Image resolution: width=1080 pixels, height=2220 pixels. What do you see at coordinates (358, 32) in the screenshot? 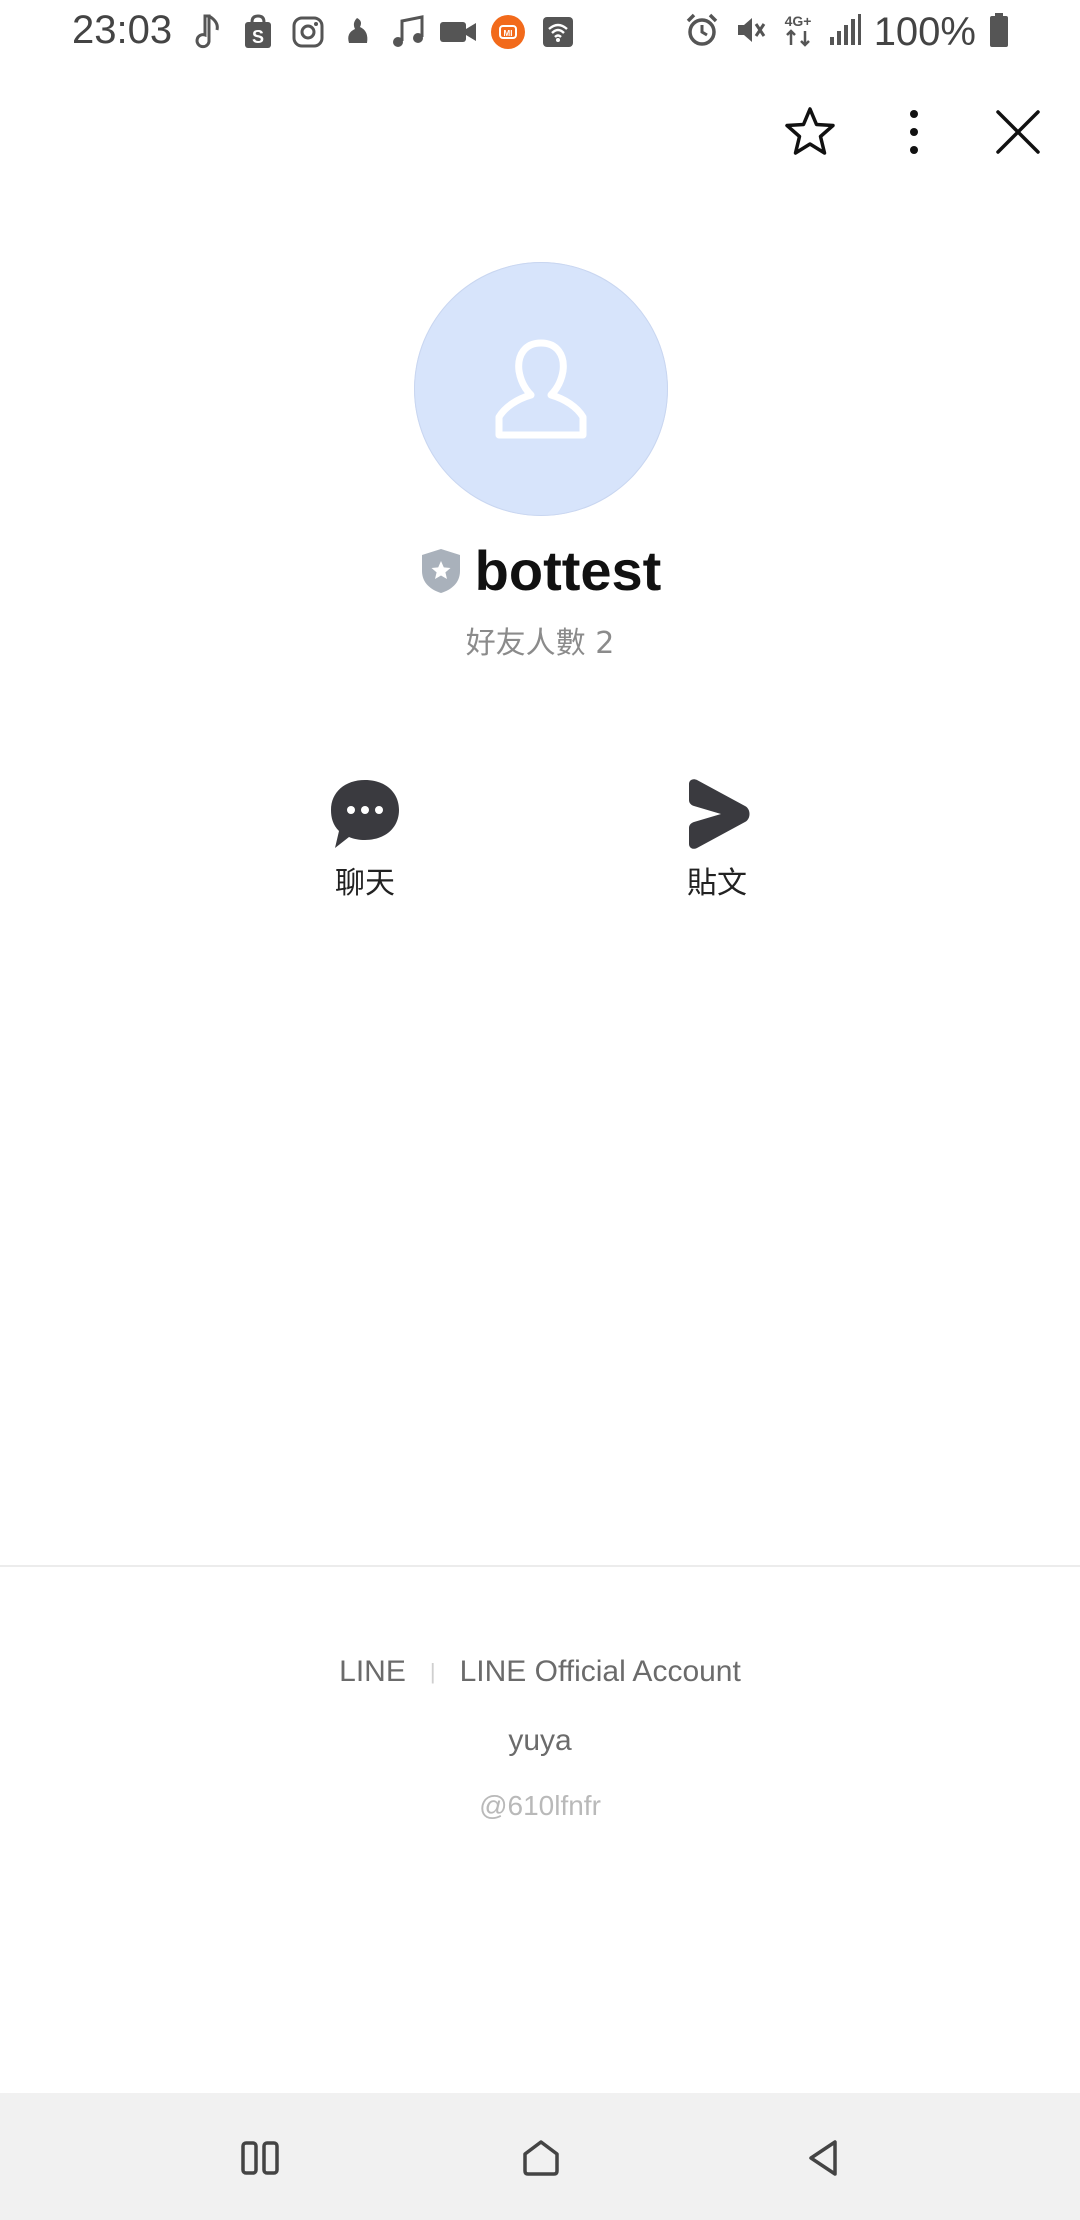
I see `bird-app-icon` at bounding box center [358, 32].